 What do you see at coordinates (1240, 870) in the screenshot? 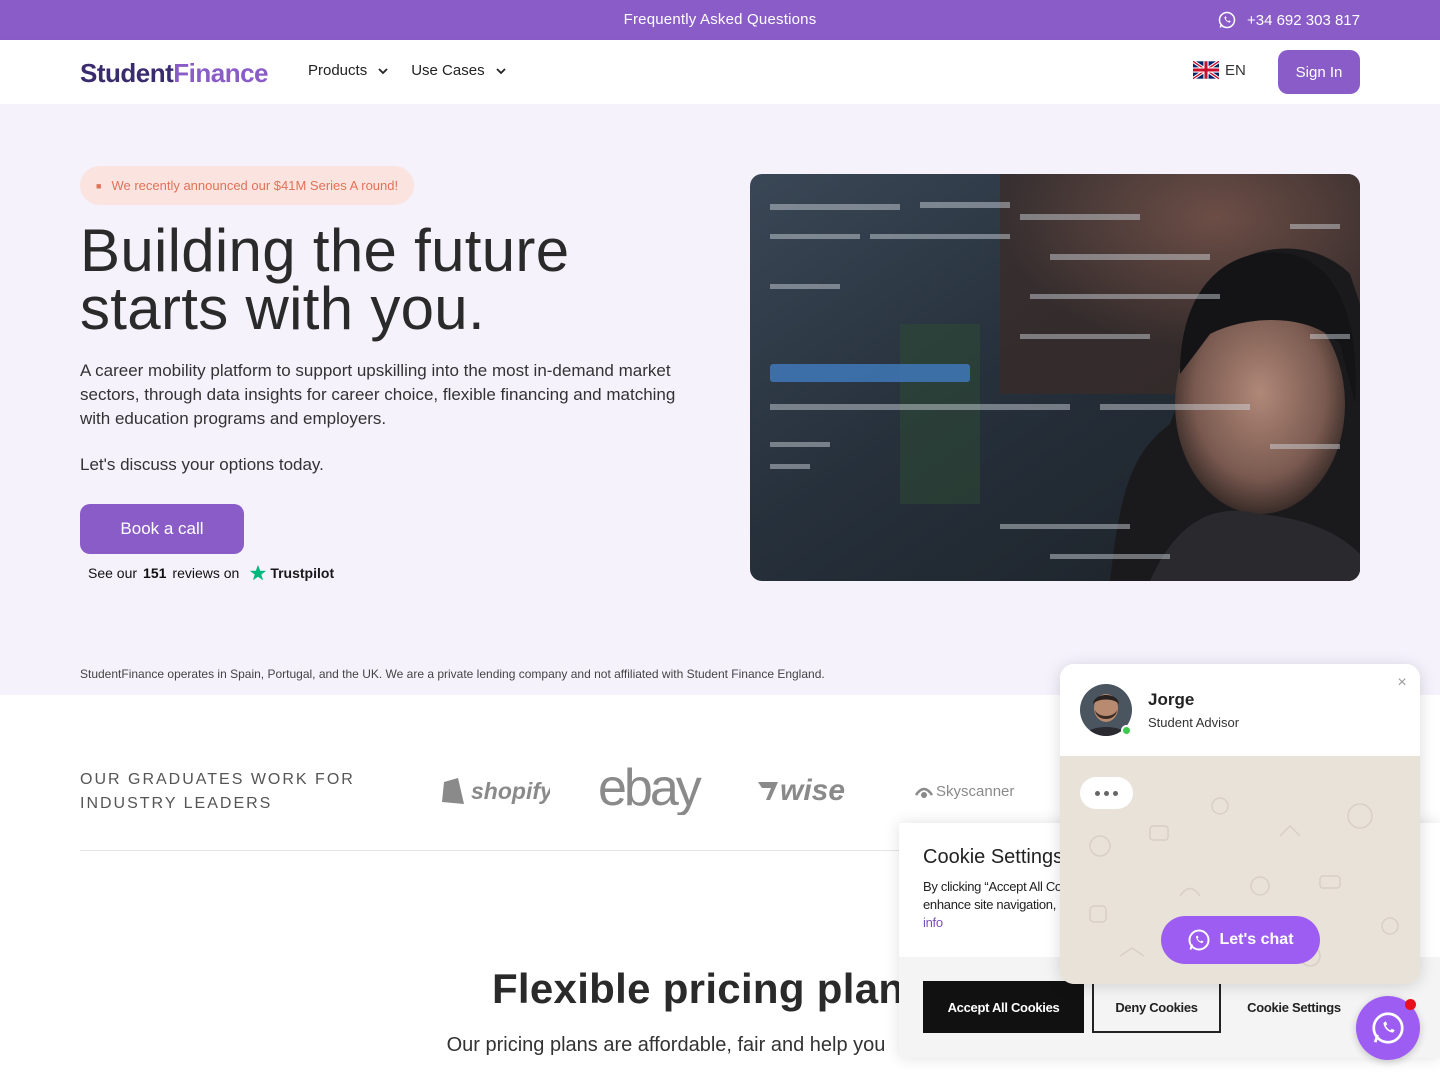
I see `chat-body: Let's chat` at bounding box center [1240, 870].